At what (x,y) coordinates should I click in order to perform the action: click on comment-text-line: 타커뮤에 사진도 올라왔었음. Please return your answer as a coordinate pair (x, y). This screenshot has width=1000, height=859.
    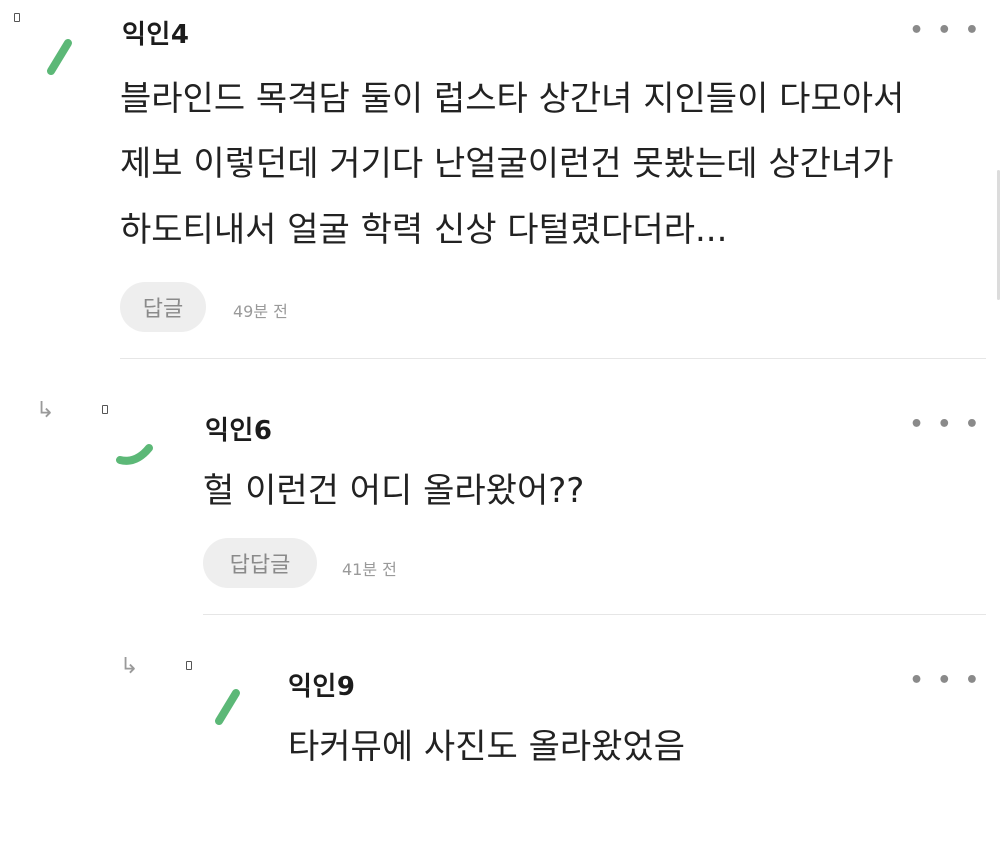
    Looking at the image, I should click on (486, 747).